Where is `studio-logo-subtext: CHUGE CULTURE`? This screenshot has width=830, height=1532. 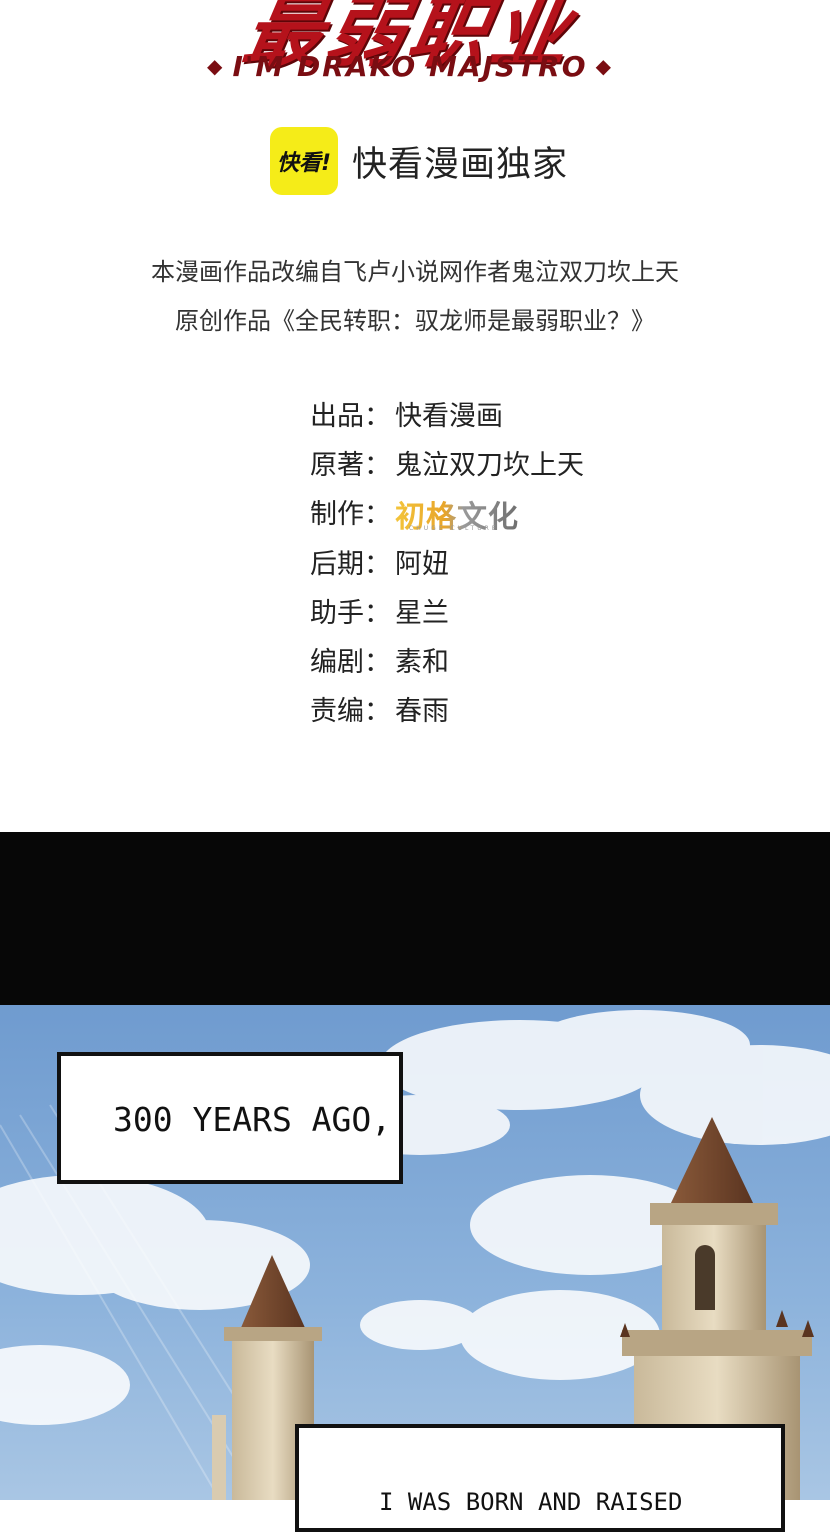 studio-logo-subtext: CHUGE CULTURE is located at coordinates (454, 528).